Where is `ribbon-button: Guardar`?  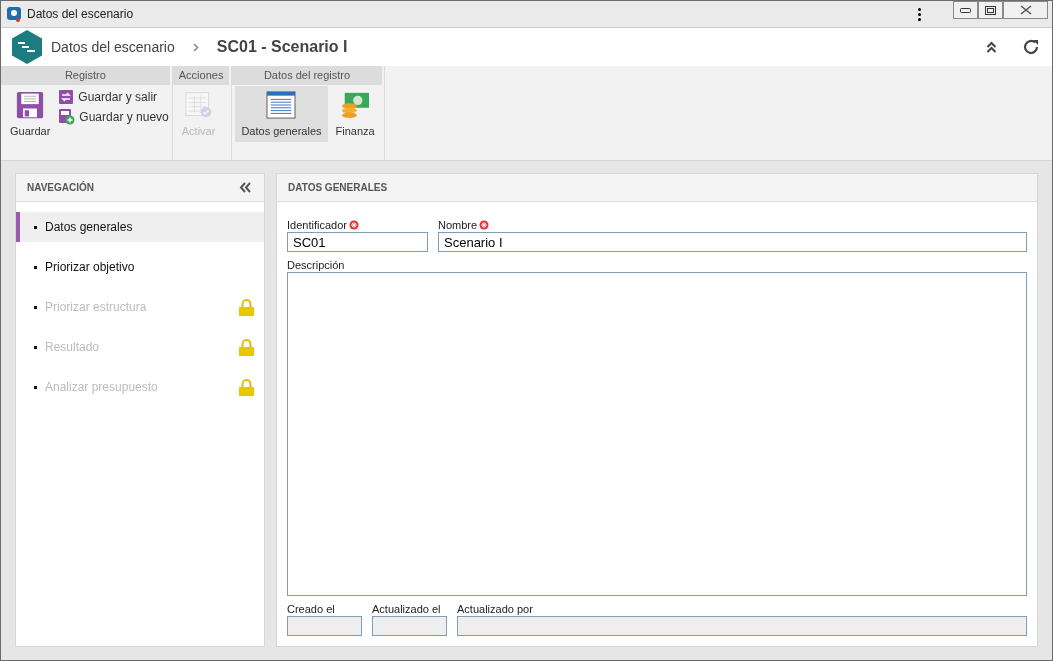
ribbon-button: Guardar is located at coordinates (30, 114).